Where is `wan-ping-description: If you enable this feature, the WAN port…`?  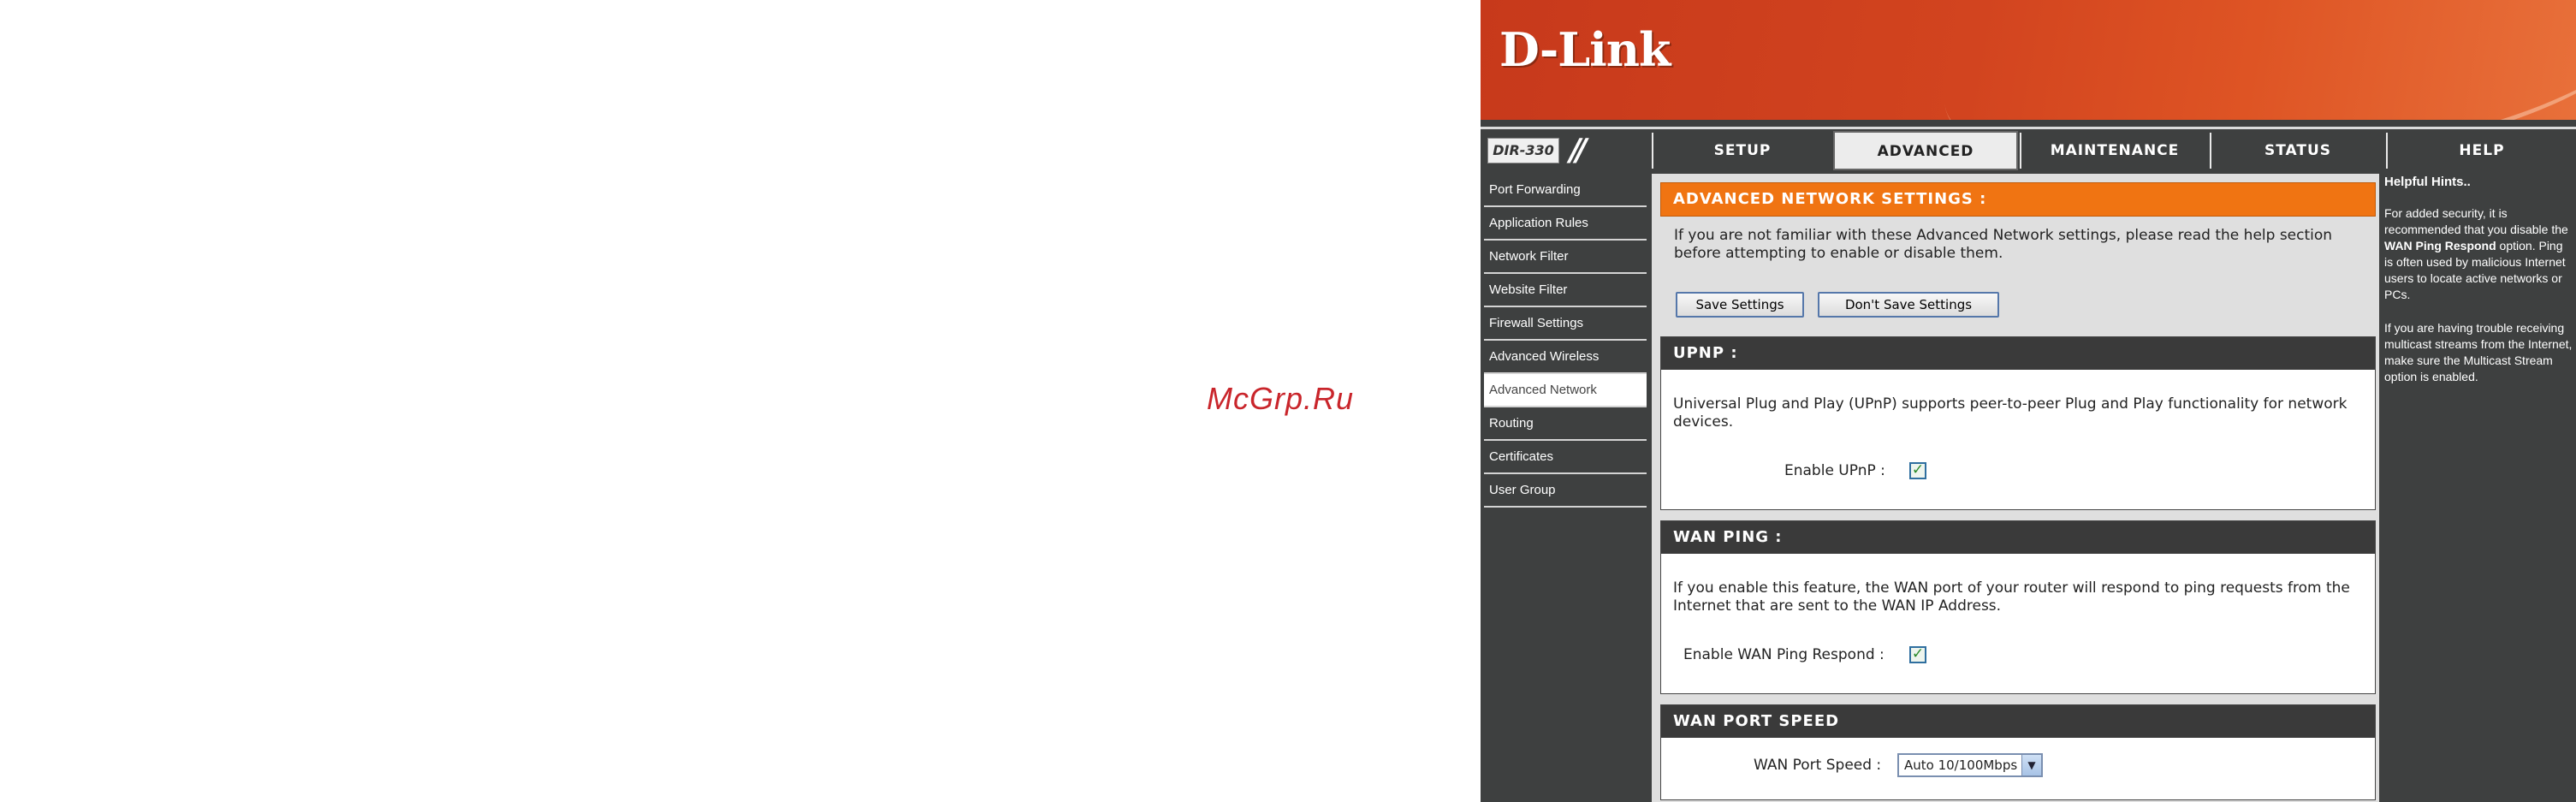
wan-ping-description: If you enable this feature, the WAN port… is located at coordinates (2011, 597).